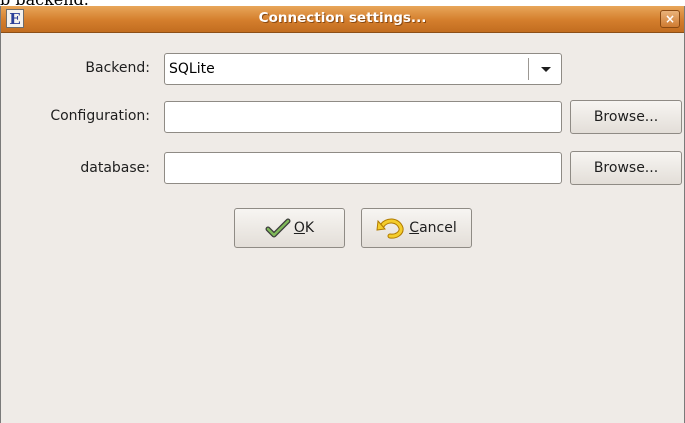 The image size is (685, 423). I want to click on backend-label: Backend:, so click(117, 68).